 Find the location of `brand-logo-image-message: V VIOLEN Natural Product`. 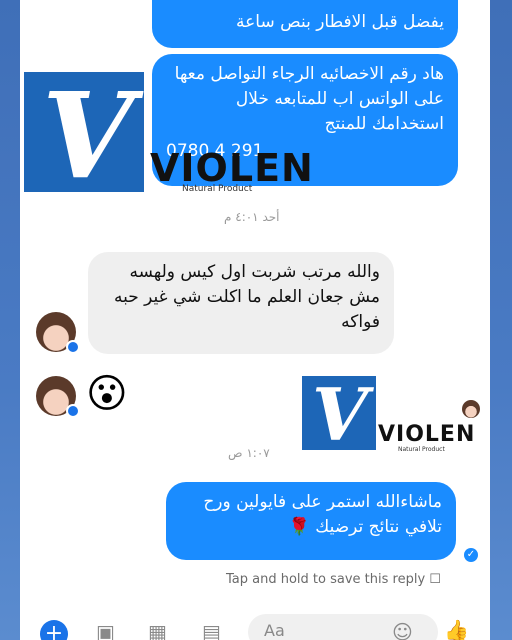

brand-logo-image-message: V VIOLEN Natural Product is located at coordinates (388, 414).